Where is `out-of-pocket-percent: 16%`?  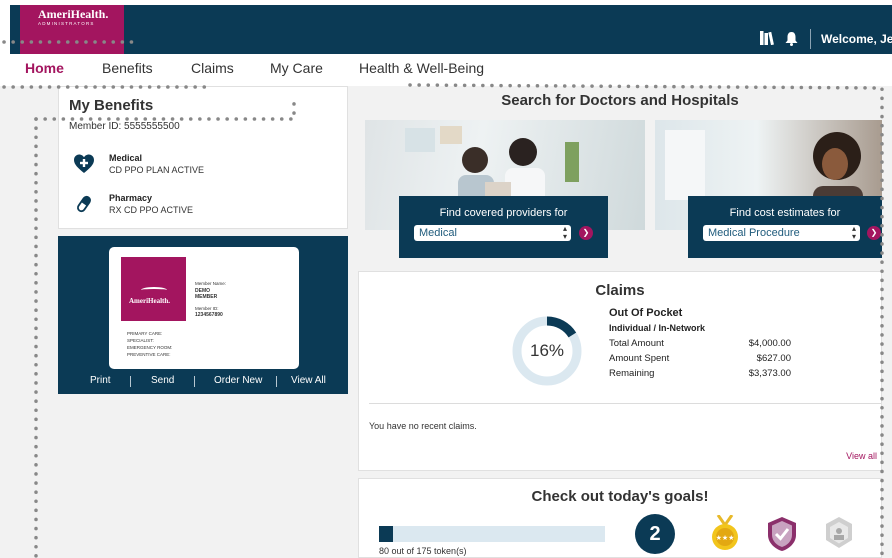 out-of-pocket-percent: 16% is located at coordinates (547, 350).